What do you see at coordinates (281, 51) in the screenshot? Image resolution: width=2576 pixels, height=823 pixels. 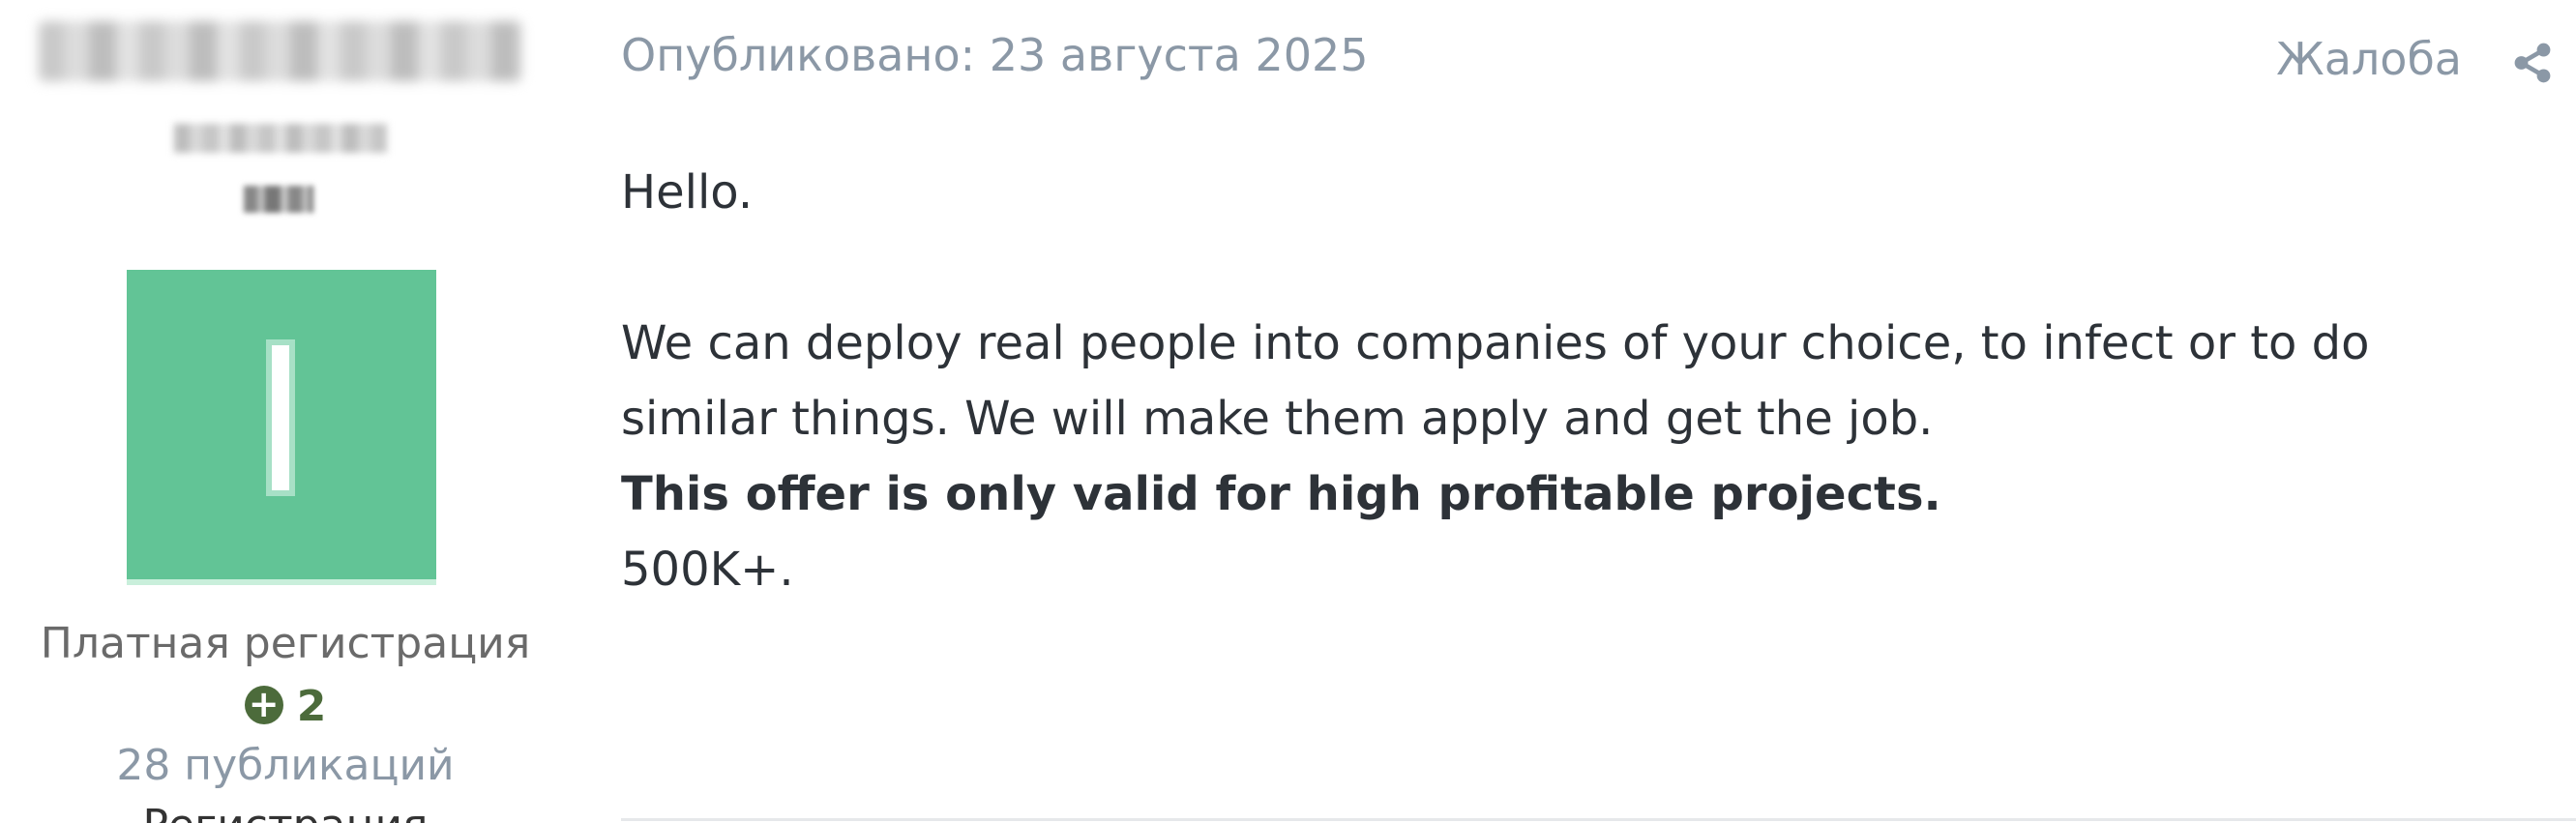 I see `author-name-blurred` at bounding box center [281, 51].